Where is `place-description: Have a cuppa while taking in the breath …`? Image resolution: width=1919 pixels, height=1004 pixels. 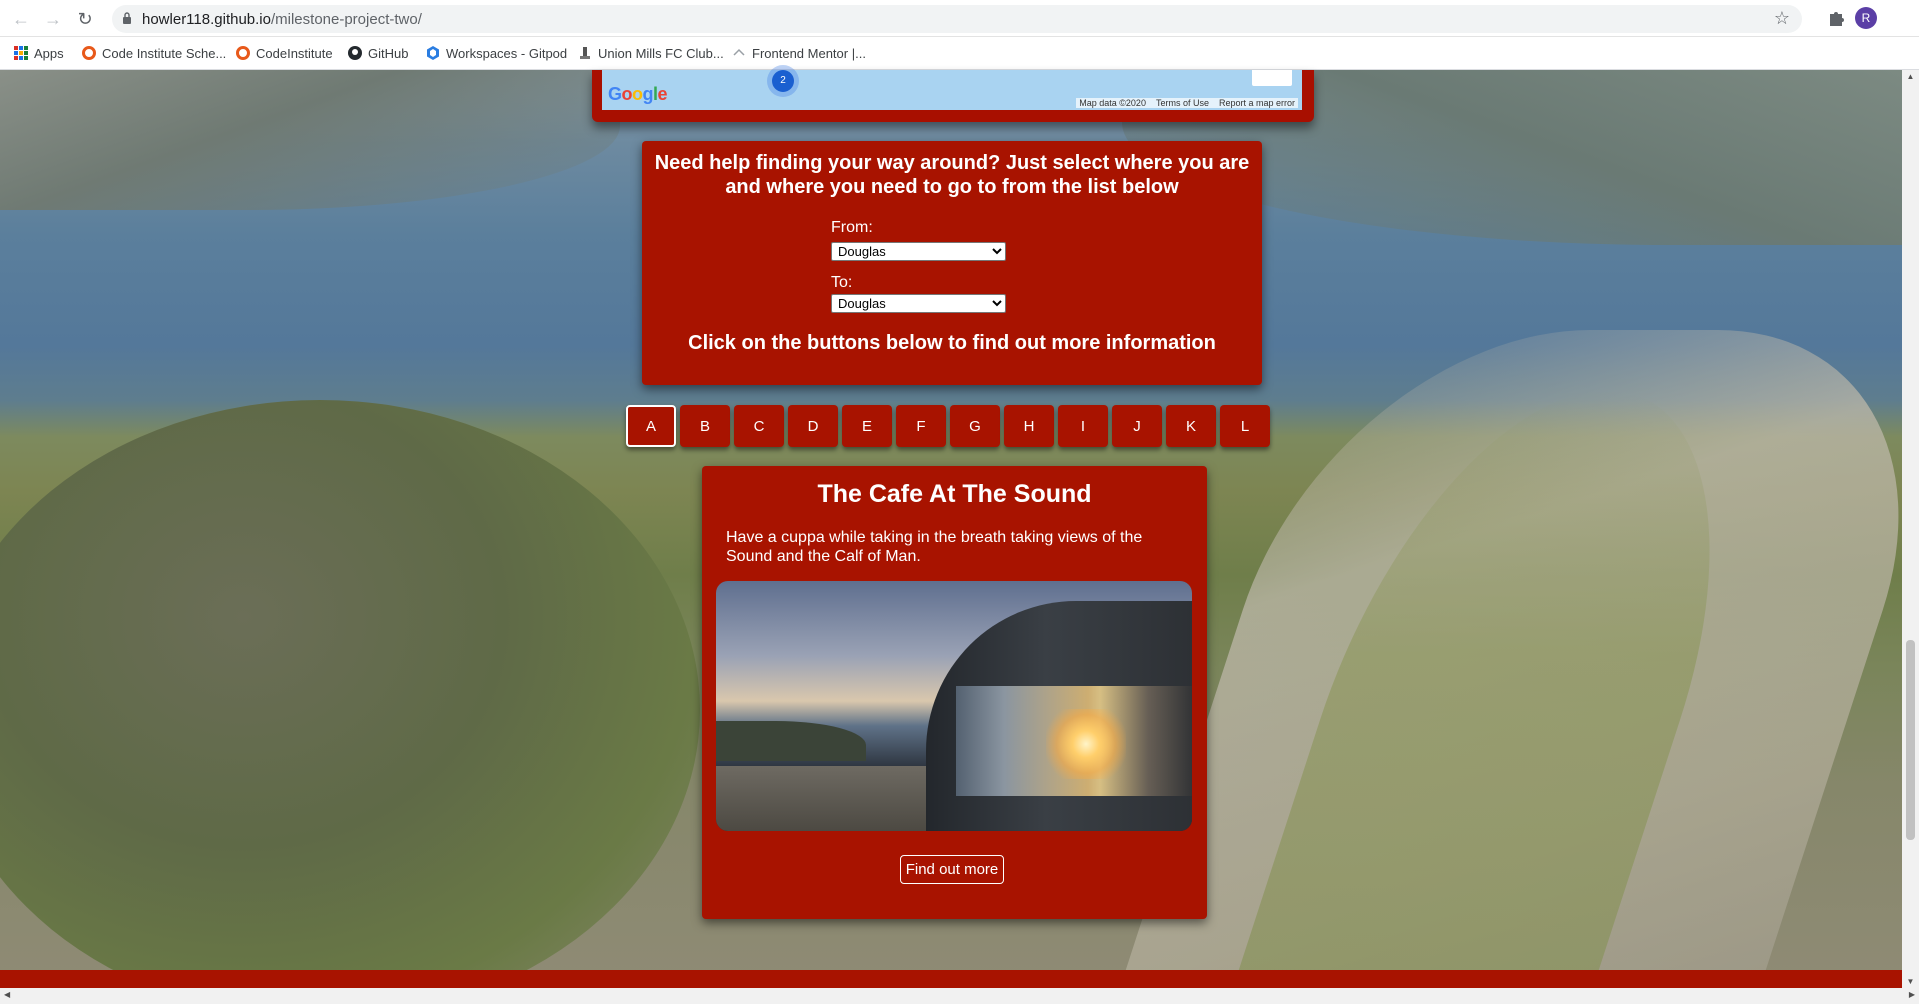 place-description: Have a cuppa while taking in the breath … is located at coordinates (934, 547).